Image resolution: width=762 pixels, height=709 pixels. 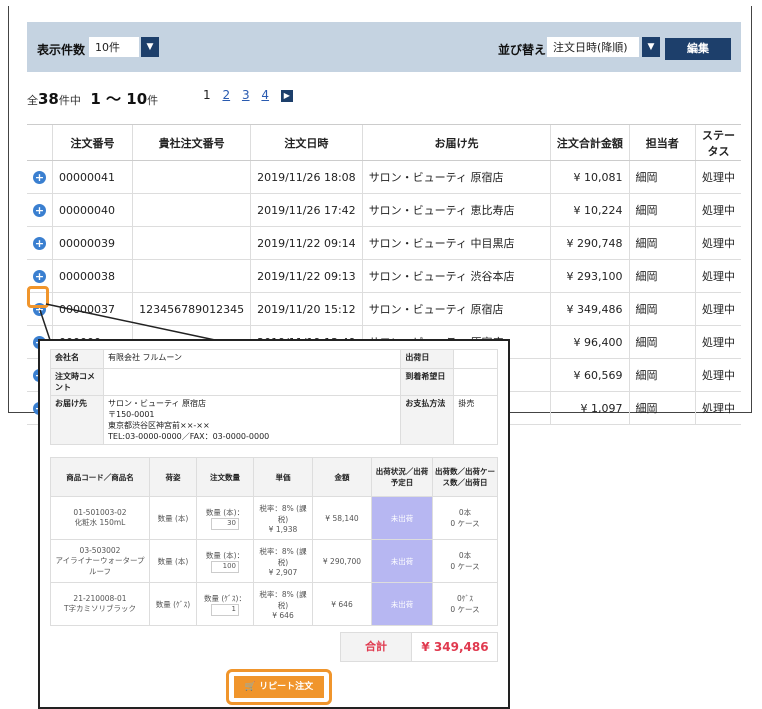 I want to click on col-destination: お届け先, so click(x=456, y=142).